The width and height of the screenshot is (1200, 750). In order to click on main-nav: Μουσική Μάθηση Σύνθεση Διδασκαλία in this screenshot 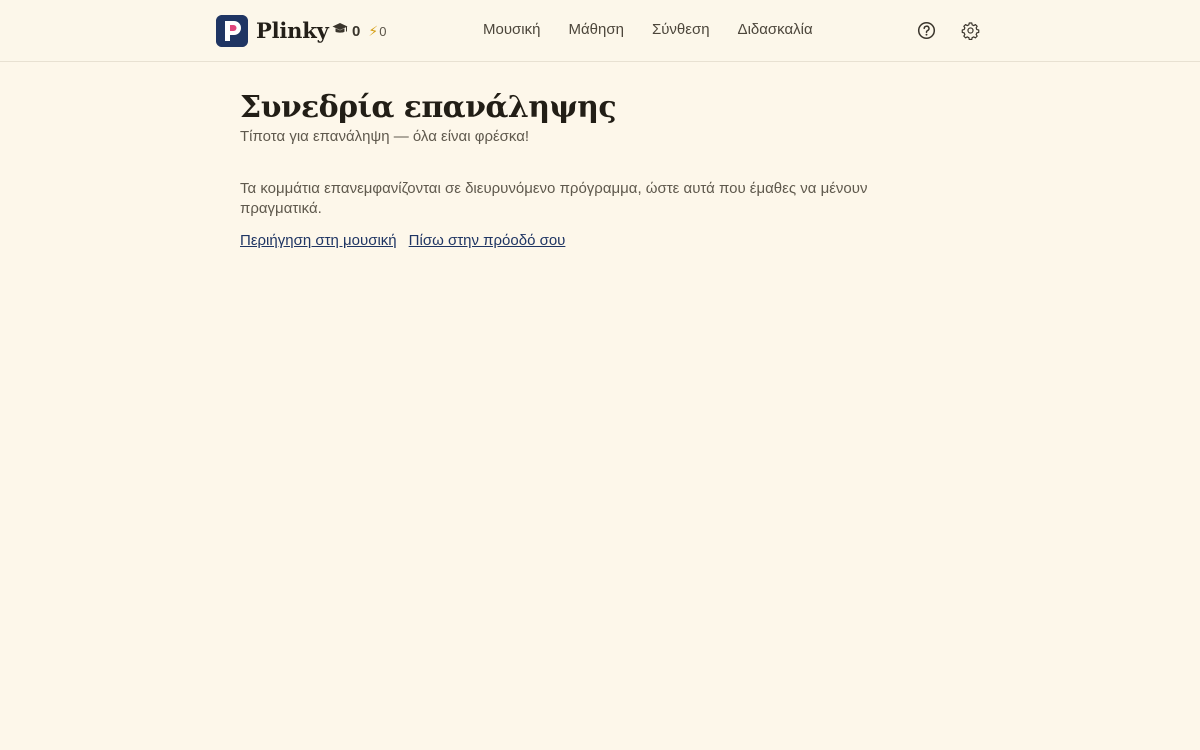, I will do `click(662, 30)`.